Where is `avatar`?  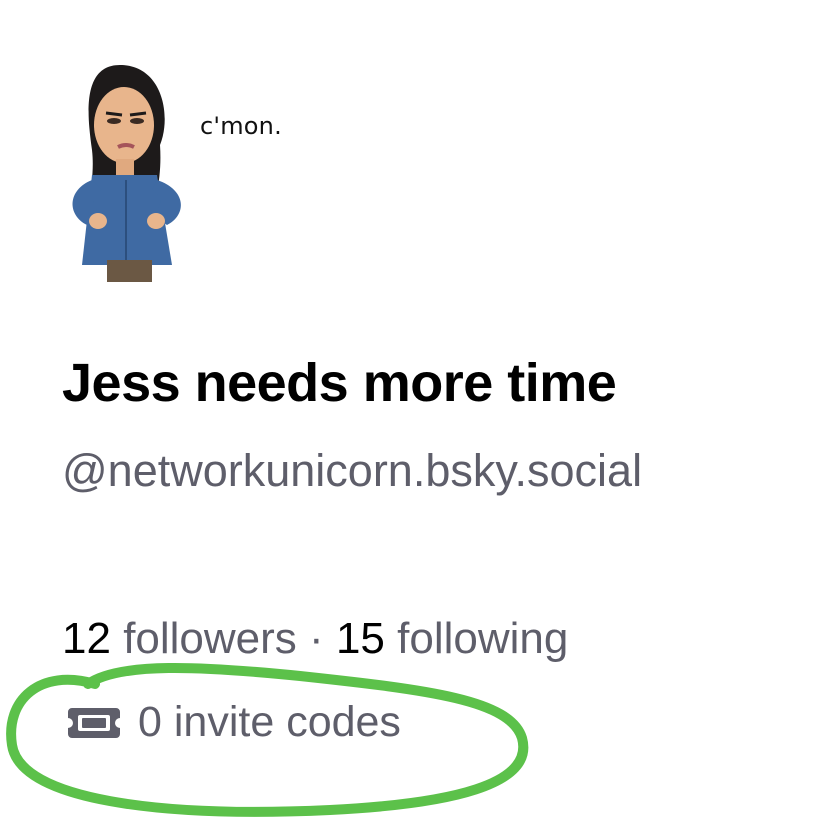 avatar is located at coordinates (192, 172).